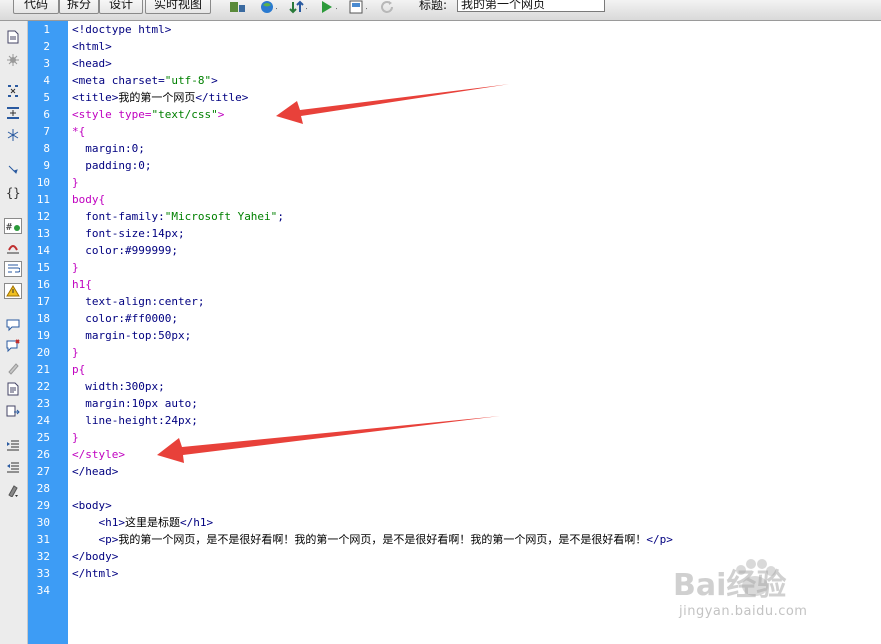 This screenshot has width=881, height=644. I want to click on code-token: text-align:, so click(115, 301).